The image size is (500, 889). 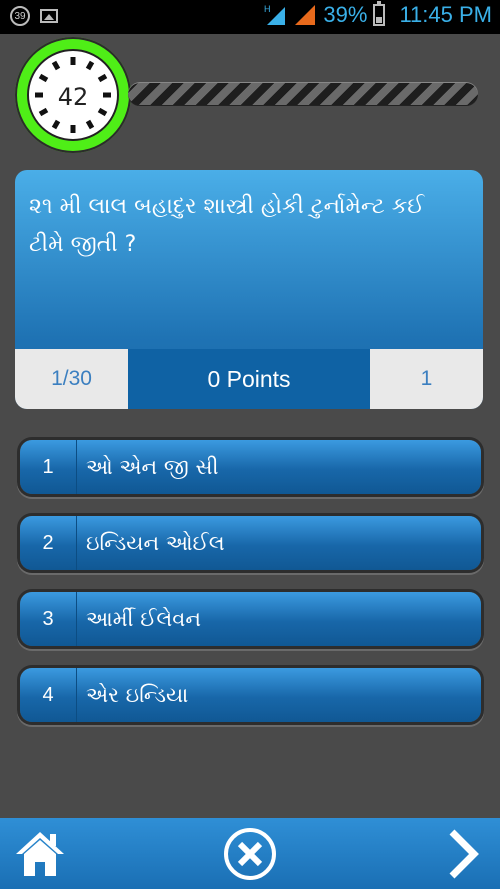 I want to click on answer-option-3: 3 આર્મી ઈલેવન, so click(x=250, y=619).